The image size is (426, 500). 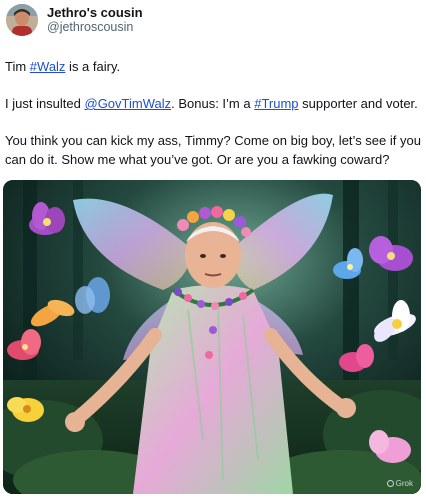 I want to click on display-name: Jethro's cousin, so click(x=95, y=12).